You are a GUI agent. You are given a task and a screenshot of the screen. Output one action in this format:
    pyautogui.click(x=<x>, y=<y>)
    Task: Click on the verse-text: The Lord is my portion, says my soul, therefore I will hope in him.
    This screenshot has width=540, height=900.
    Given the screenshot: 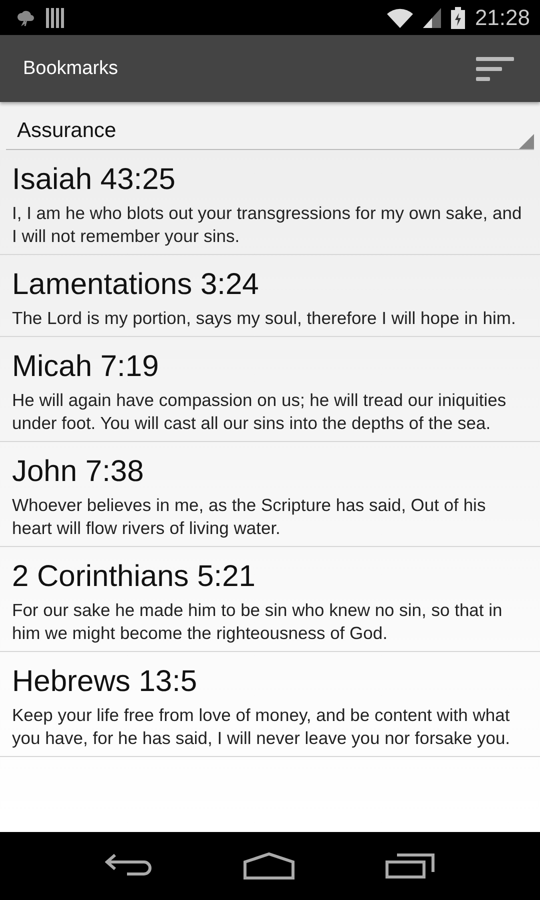 What is the action you would take?
    pyautogui.click(x=264, y=318)
    